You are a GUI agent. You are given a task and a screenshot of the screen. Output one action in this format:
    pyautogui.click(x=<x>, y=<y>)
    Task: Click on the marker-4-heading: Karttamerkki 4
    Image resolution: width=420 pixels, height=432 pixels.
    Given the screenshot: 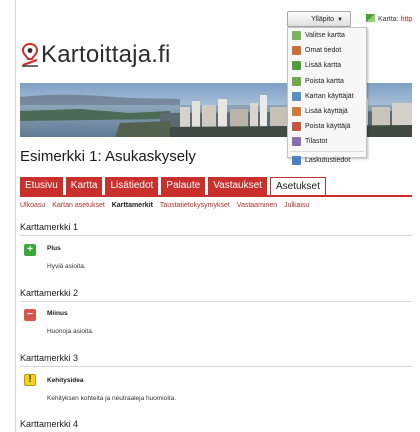 What is the action you would take?
    pyautogui.click(x=49, y=424)
    